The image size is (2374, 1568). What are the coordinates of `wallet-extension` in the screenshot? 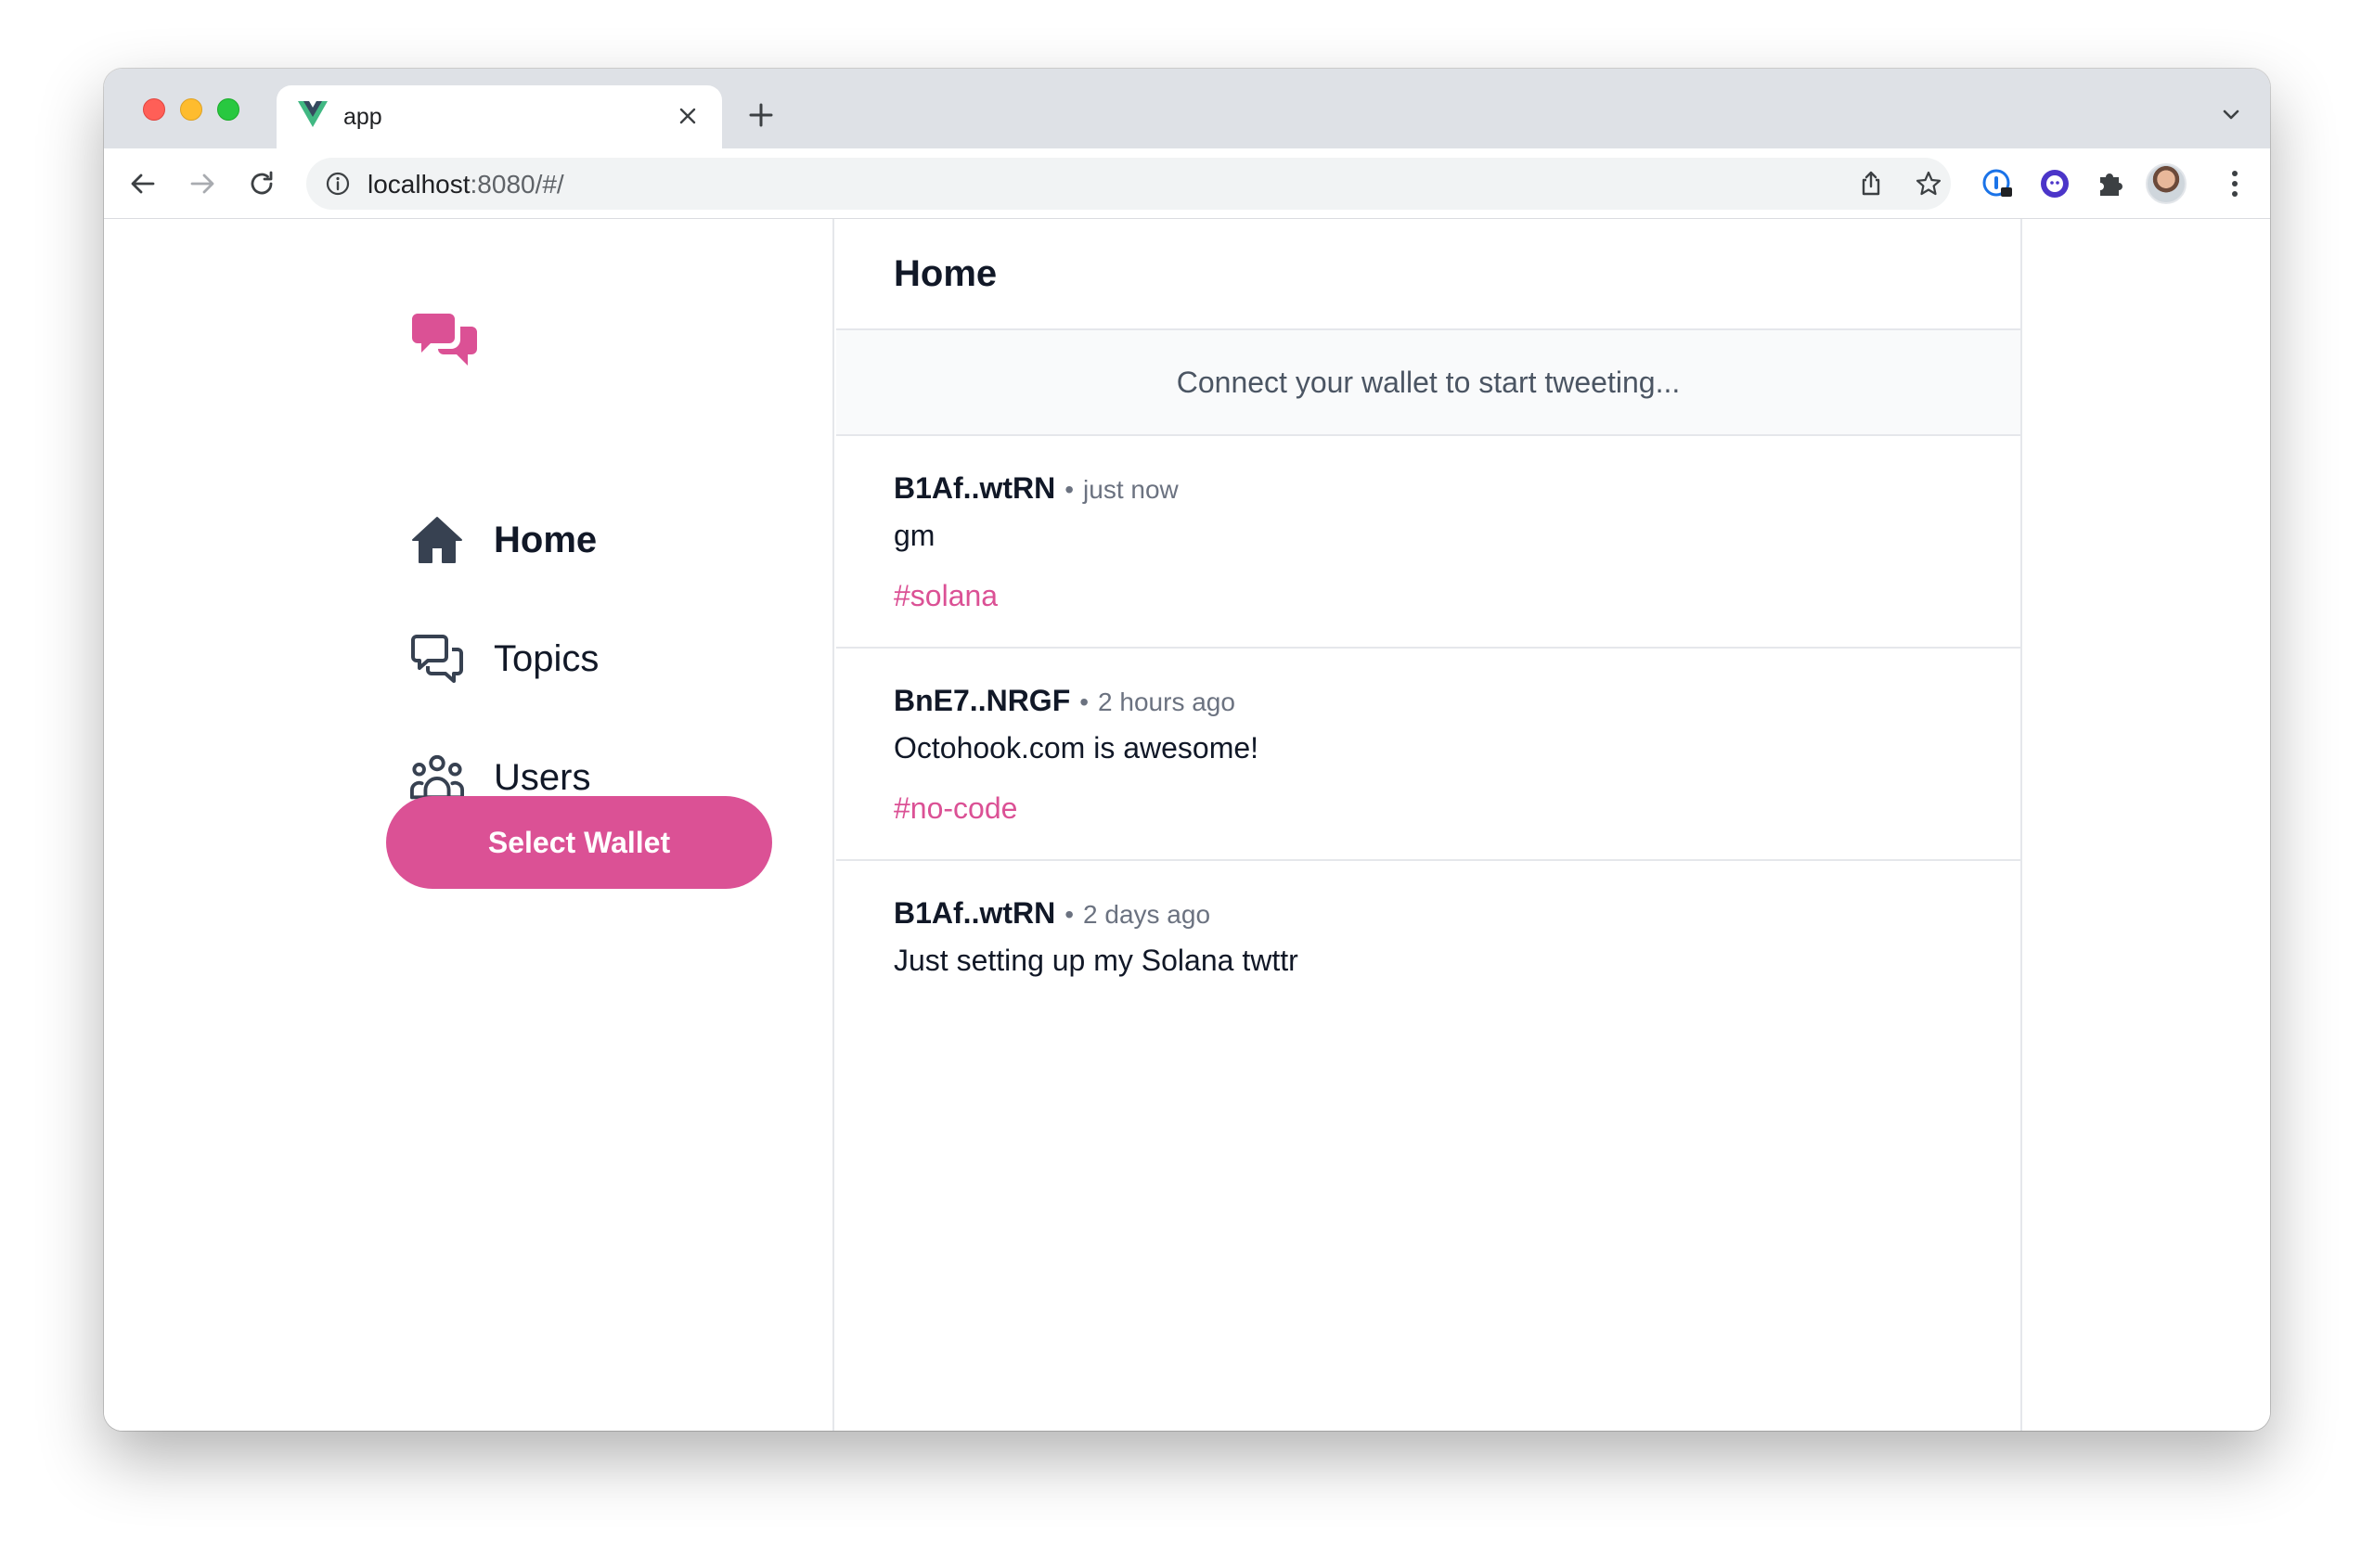 It's located at (2054, 184).